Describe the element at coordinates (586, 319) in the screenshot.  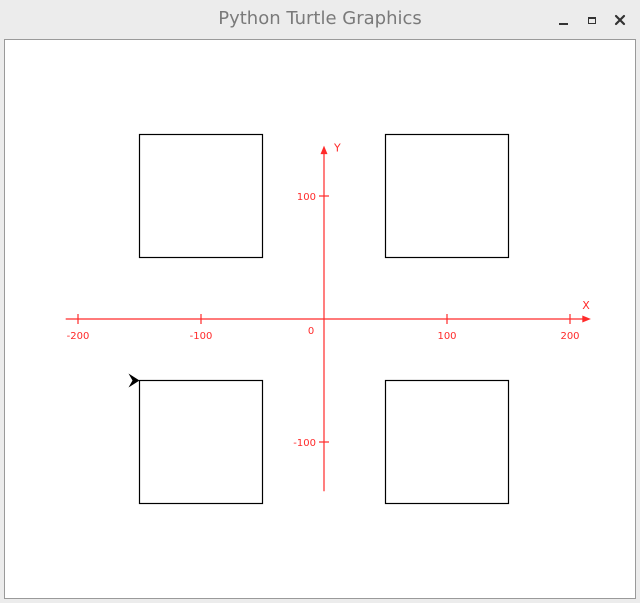
I see `x-axis-arrow` at that location.